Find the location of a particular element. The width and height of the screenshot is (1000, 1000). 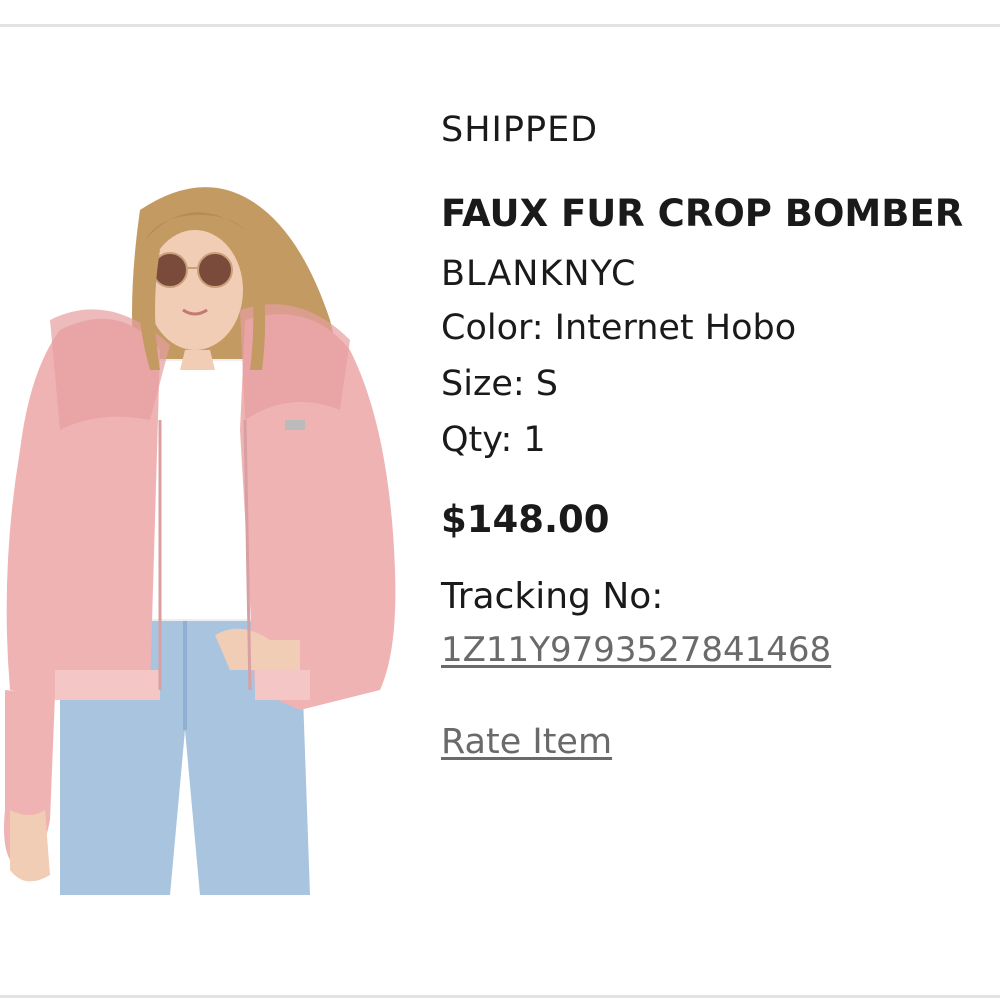

product-name: FAUX FUR CROP BOMBER is located at coordinates (702, 213).